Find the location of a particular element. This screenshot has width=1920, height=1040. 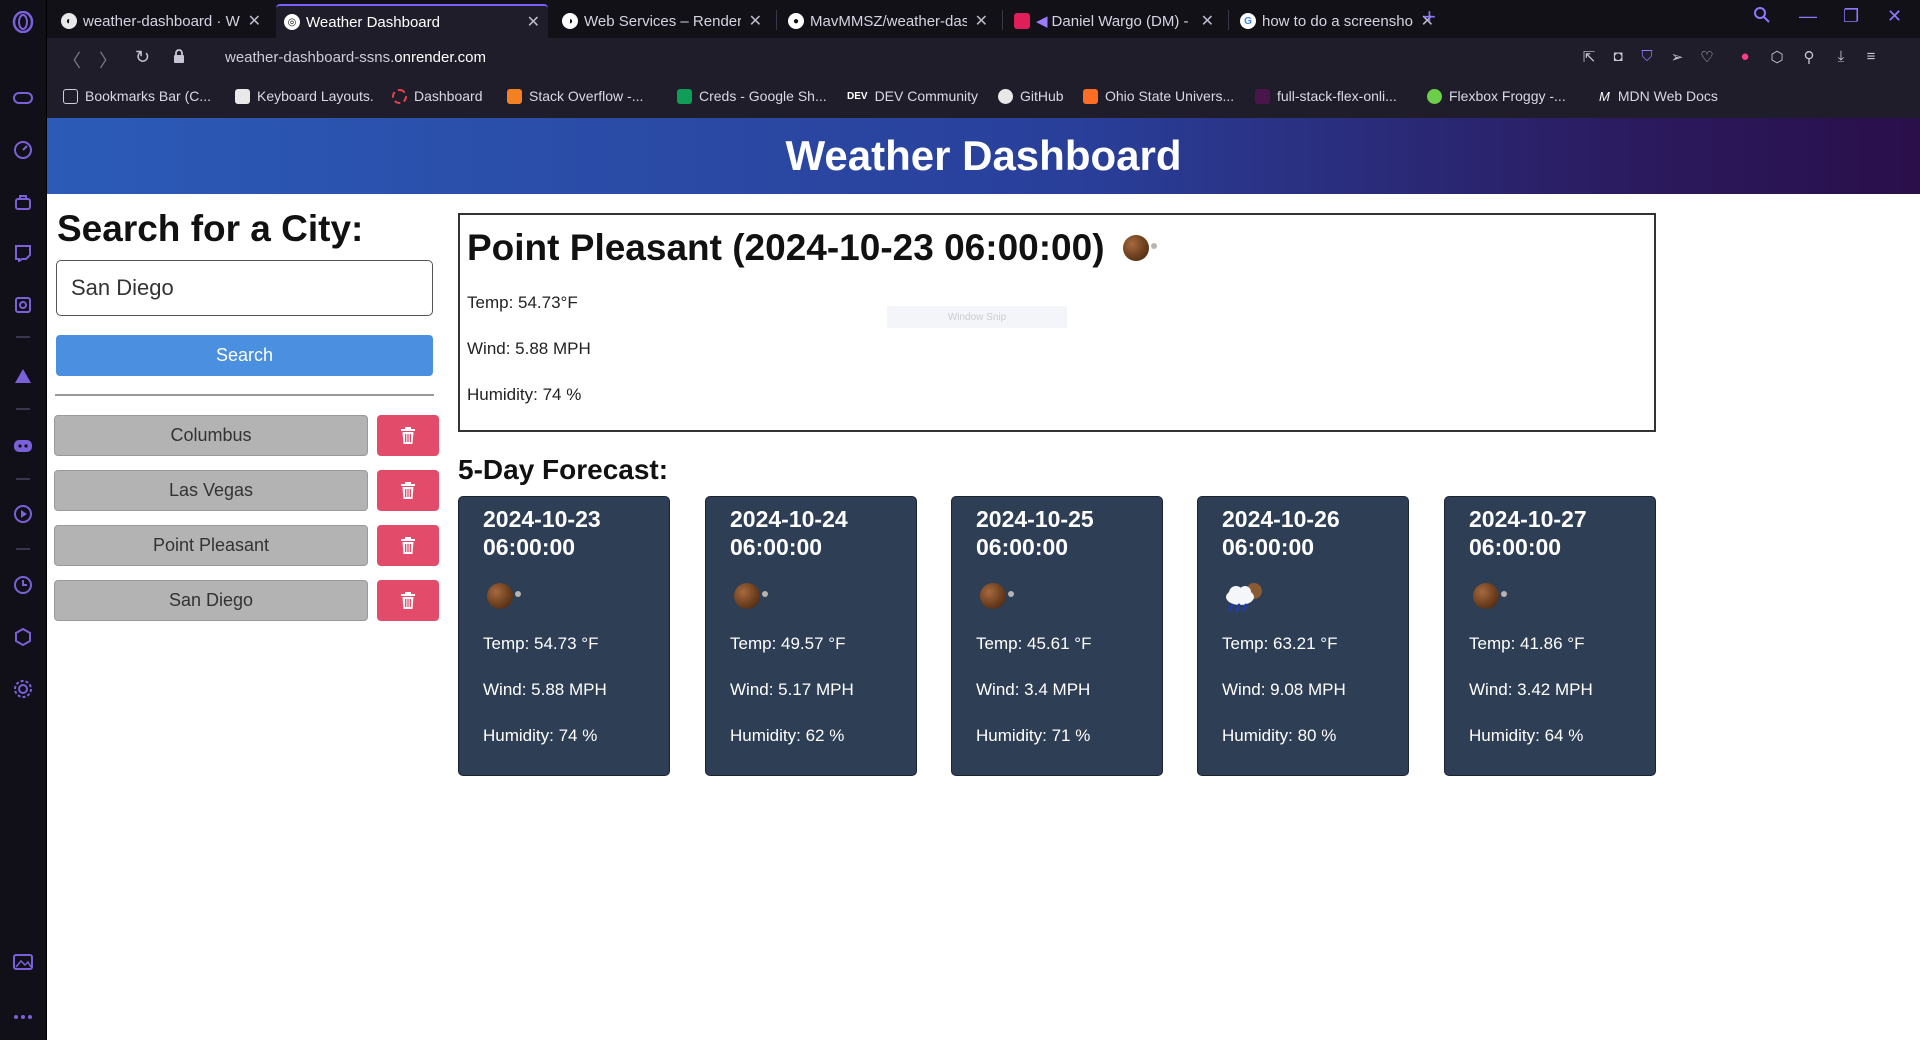

twitch-icon is located at coordinates (23, 253).